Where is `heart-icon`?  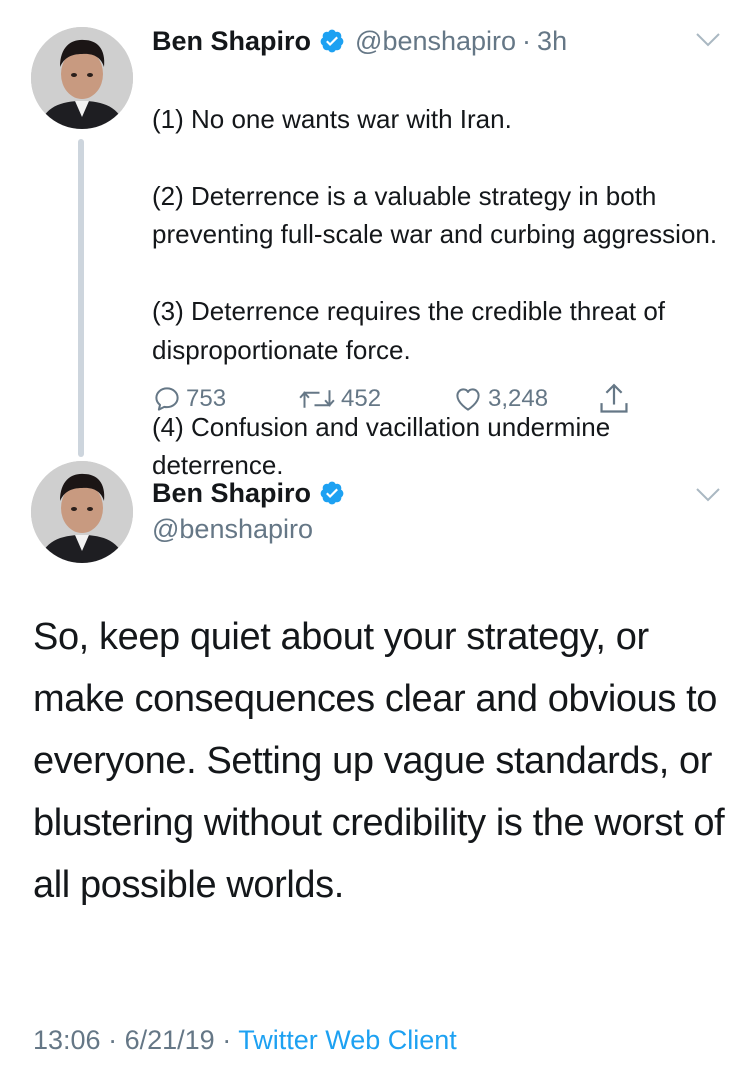
heart-icon is located at coordinates (468, 399).